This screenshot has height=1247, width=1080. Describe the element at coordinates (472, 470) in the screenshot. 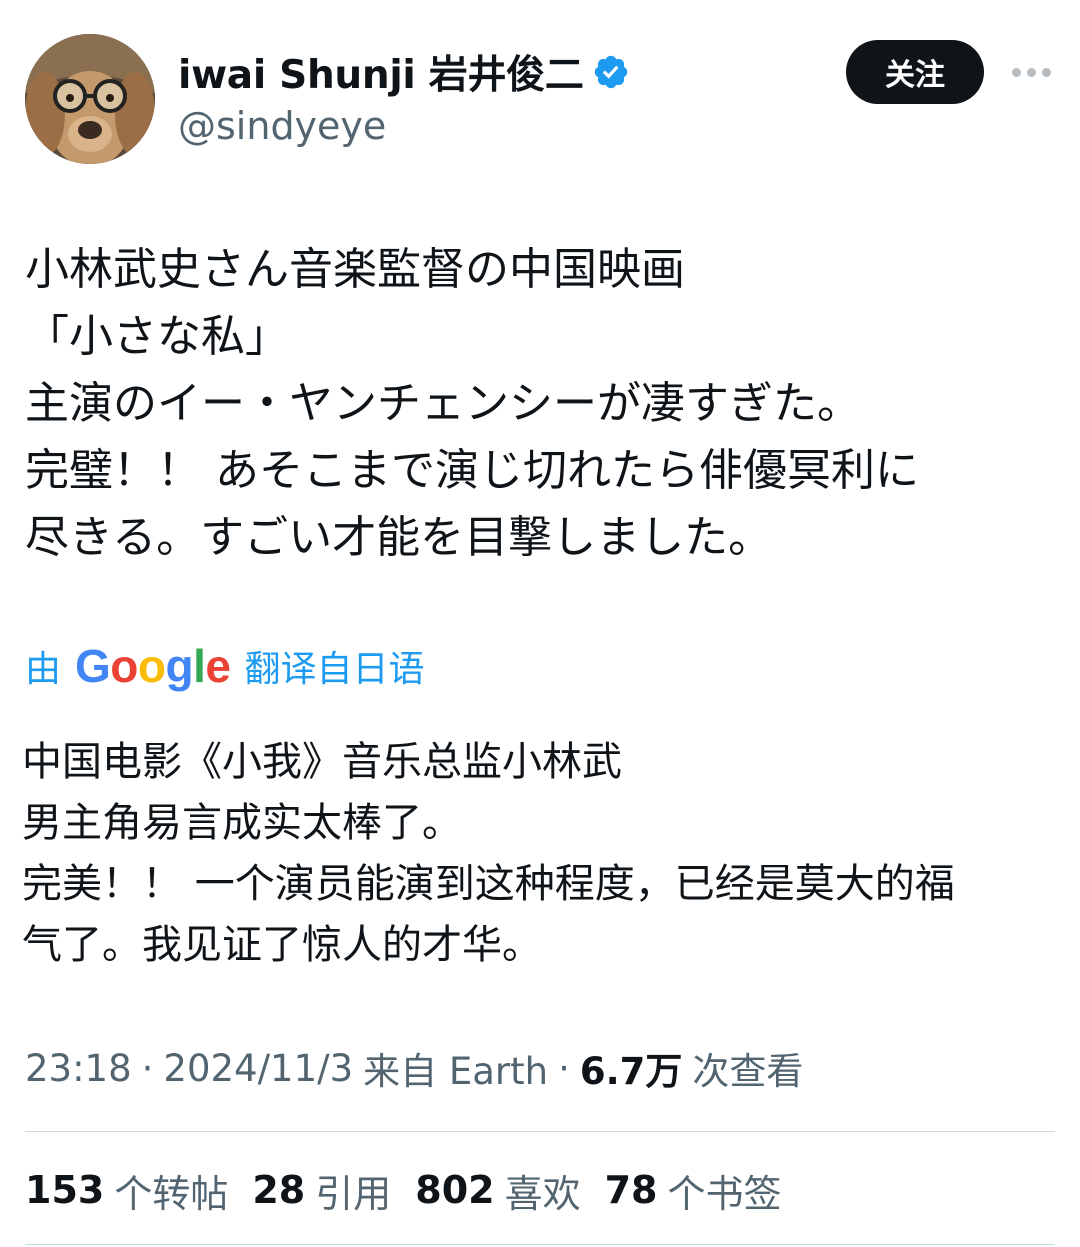

I see `tweet-line: 完璧！！ あそこまで演じ切れたら俳優冥利に` at that location.